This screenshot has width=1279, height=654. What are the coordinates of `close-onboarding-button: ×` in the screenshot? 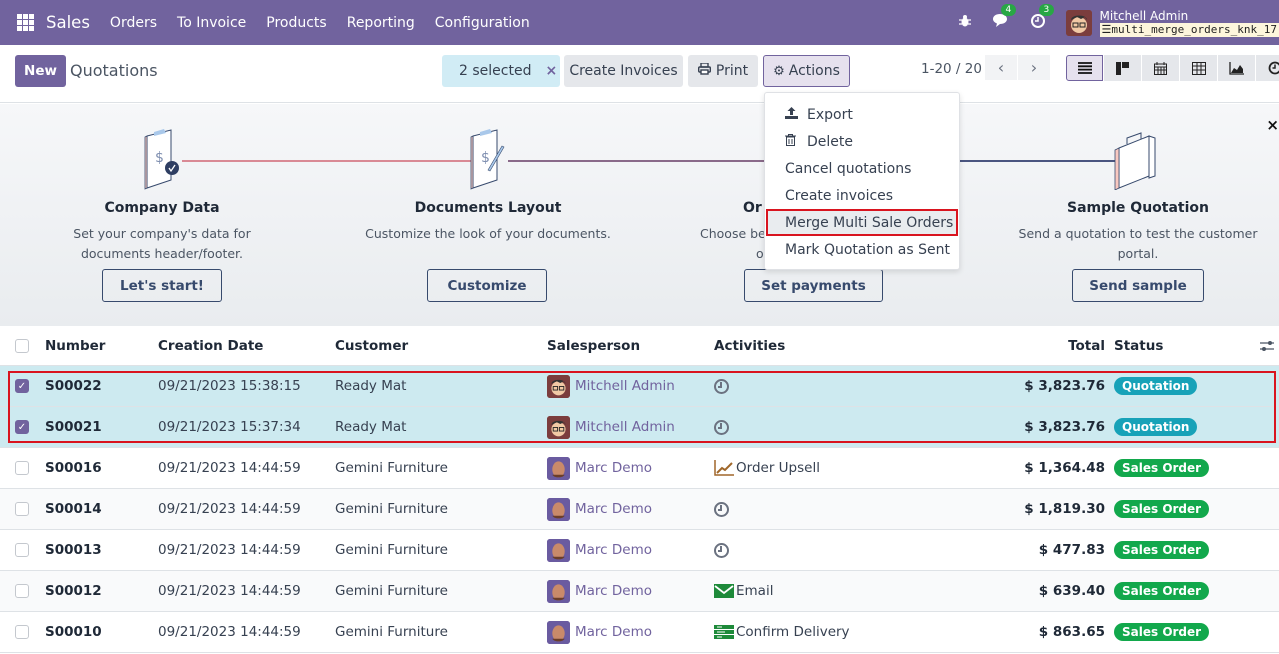 It's located at (1272, 125).